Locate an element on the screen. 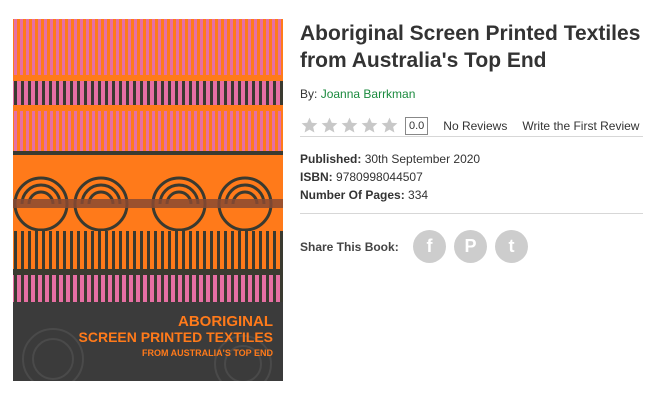 This screenshot has width=662, height=402. twitter-share-button: t is located at coordinates (511, 246).